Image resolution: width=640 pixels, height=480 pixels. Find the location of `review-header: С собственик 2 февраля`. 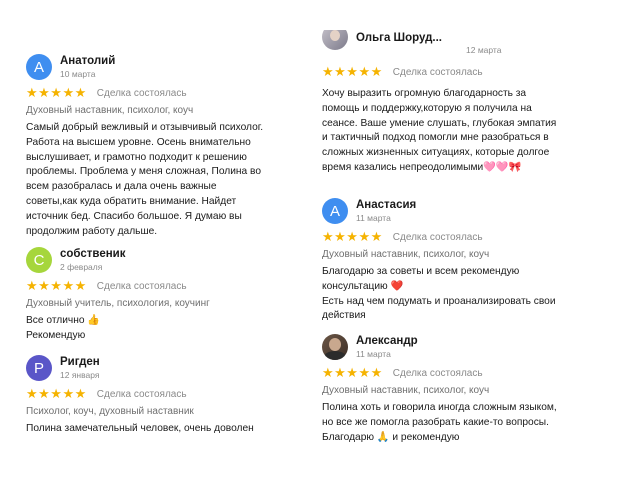

review-header: С собственик 2 февраля is located at coordinates (157, 260).